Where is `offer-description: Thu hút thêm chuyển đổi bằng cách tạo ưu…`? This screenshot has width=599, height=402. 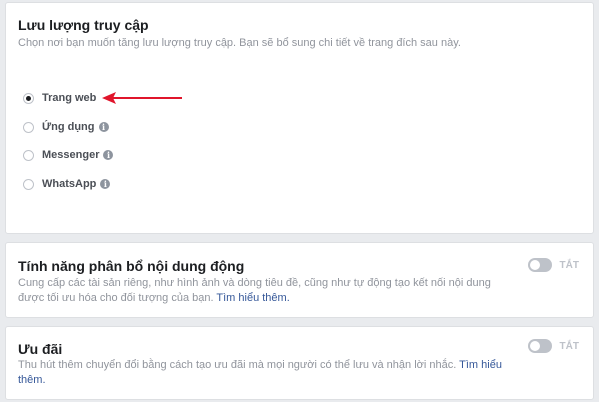
offer-description: Thu hút thêm chuyển đổi bằng cách tạo ưu… is located at coordinates (263, 373).